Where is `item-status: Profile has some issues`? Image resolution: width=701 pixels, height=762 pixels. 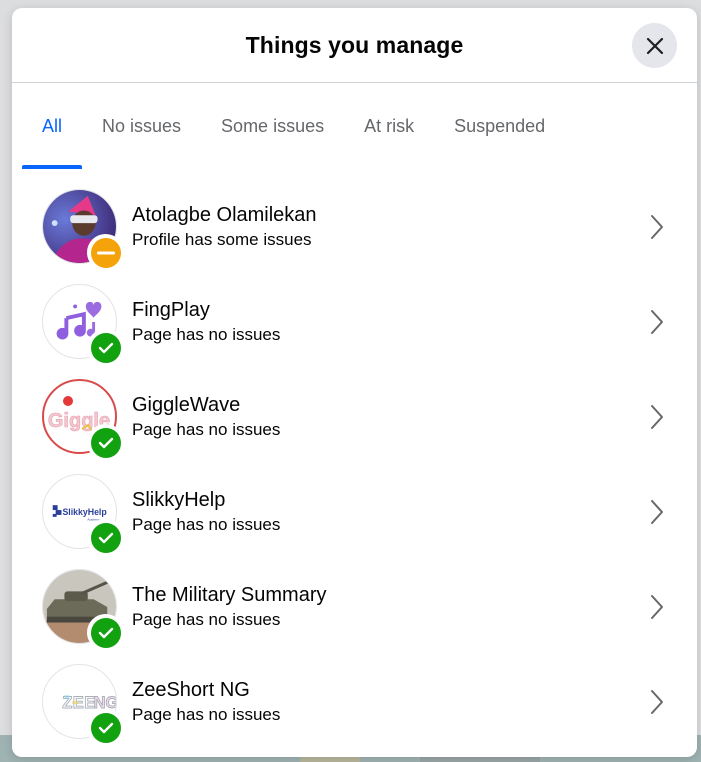 item-status: Profile has some issues is located at coordinates (222, 239).